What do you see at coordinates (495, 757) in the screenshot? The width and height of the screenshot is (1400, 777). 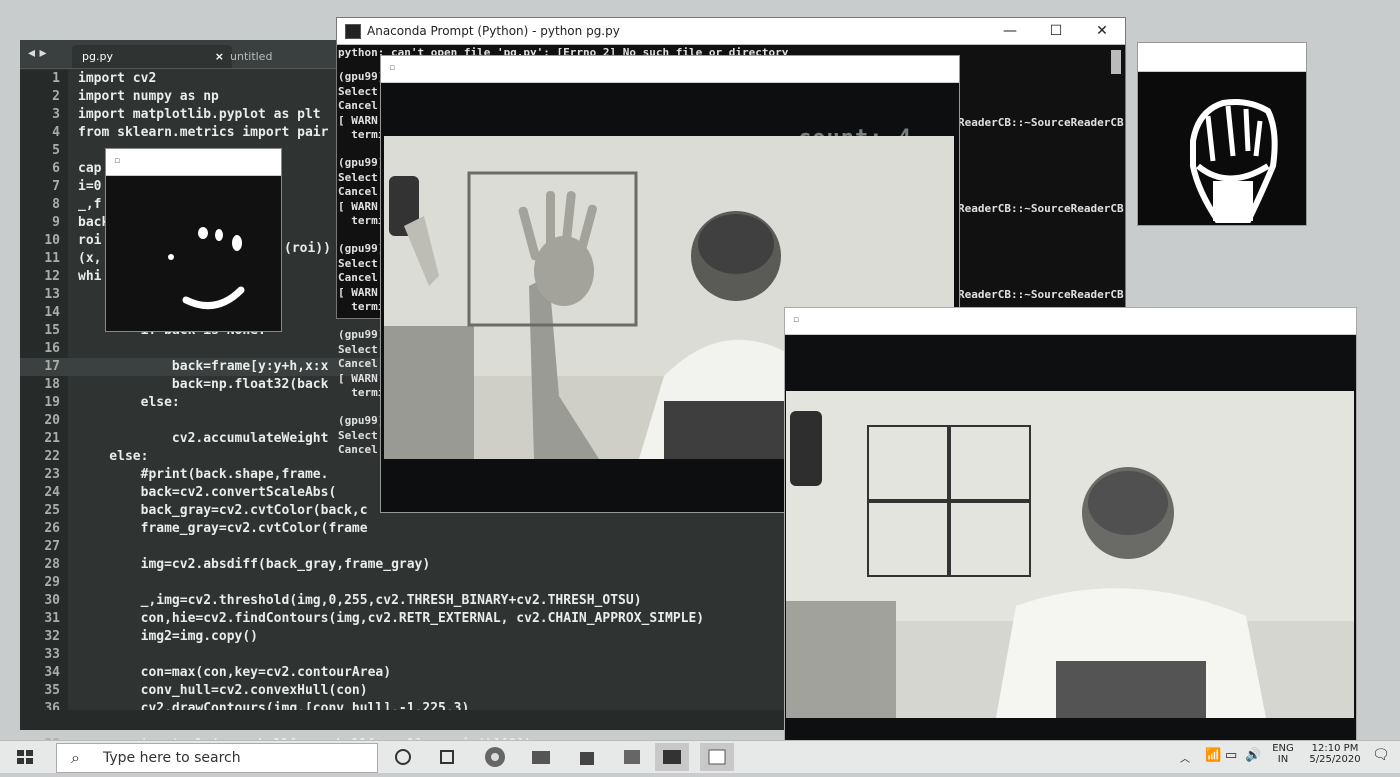 I see `chrome-icon` at bounding box center [495, 757].